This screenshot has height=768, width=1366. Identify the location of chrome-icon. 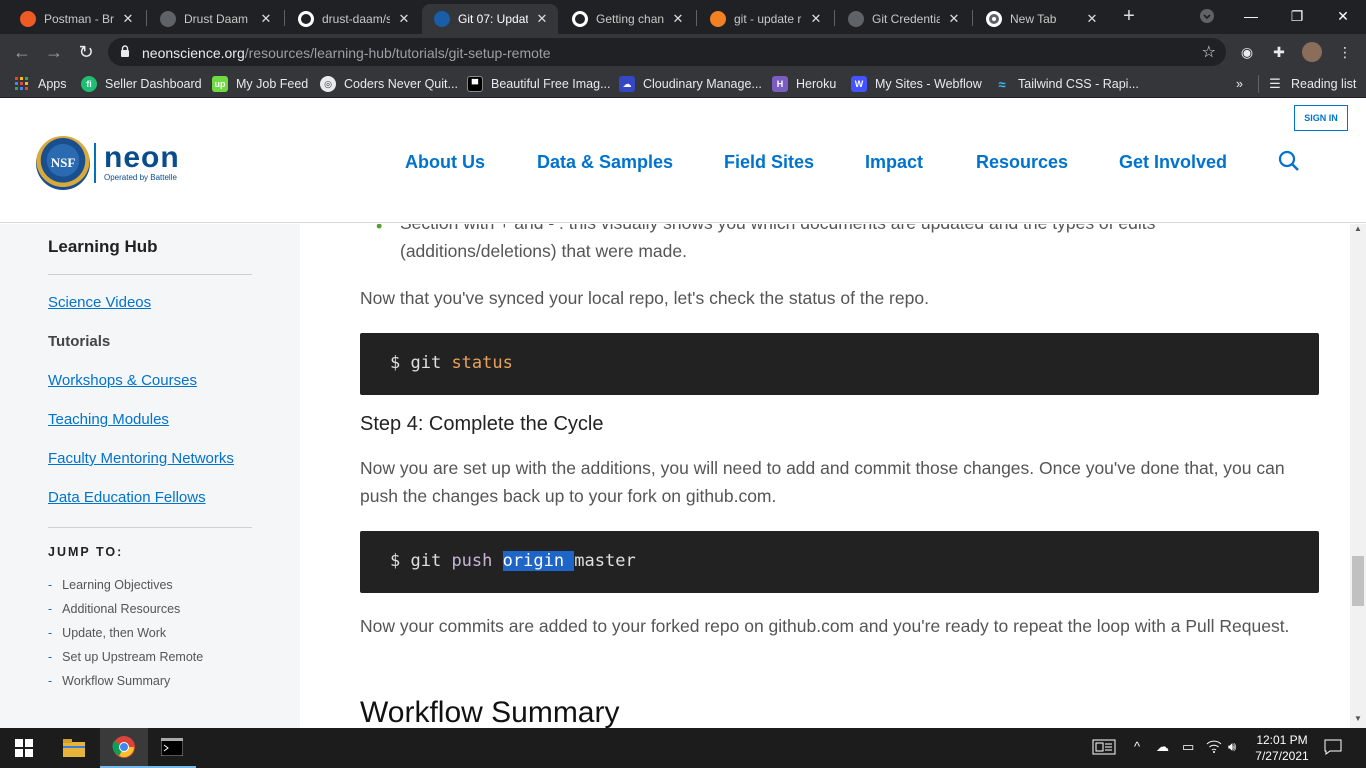
(994, 19).